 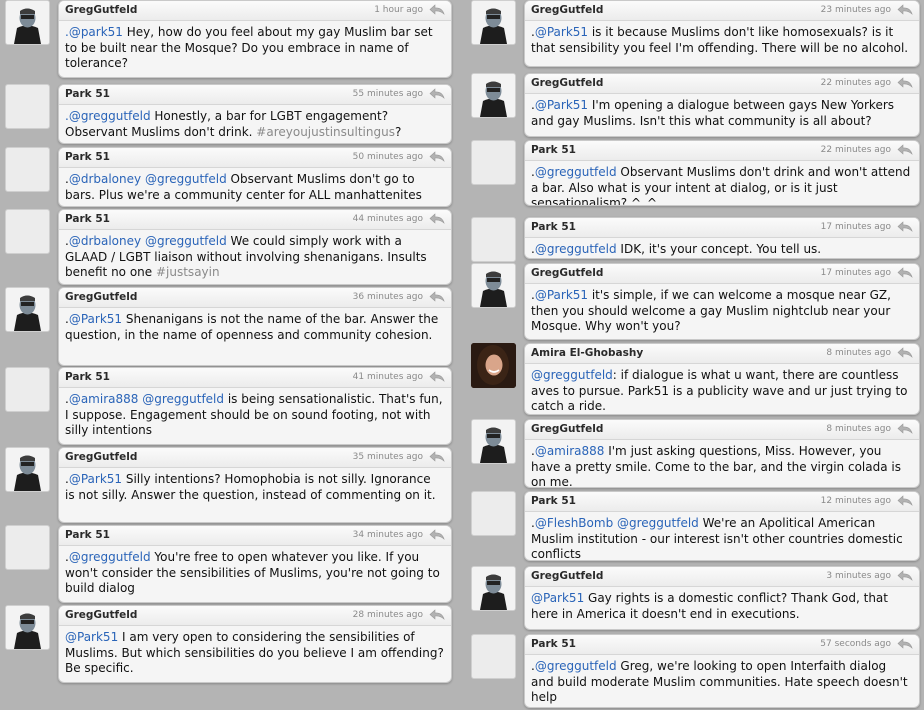 I want to click on hashtag-link: #justsayin, so click(x=188, y=272).